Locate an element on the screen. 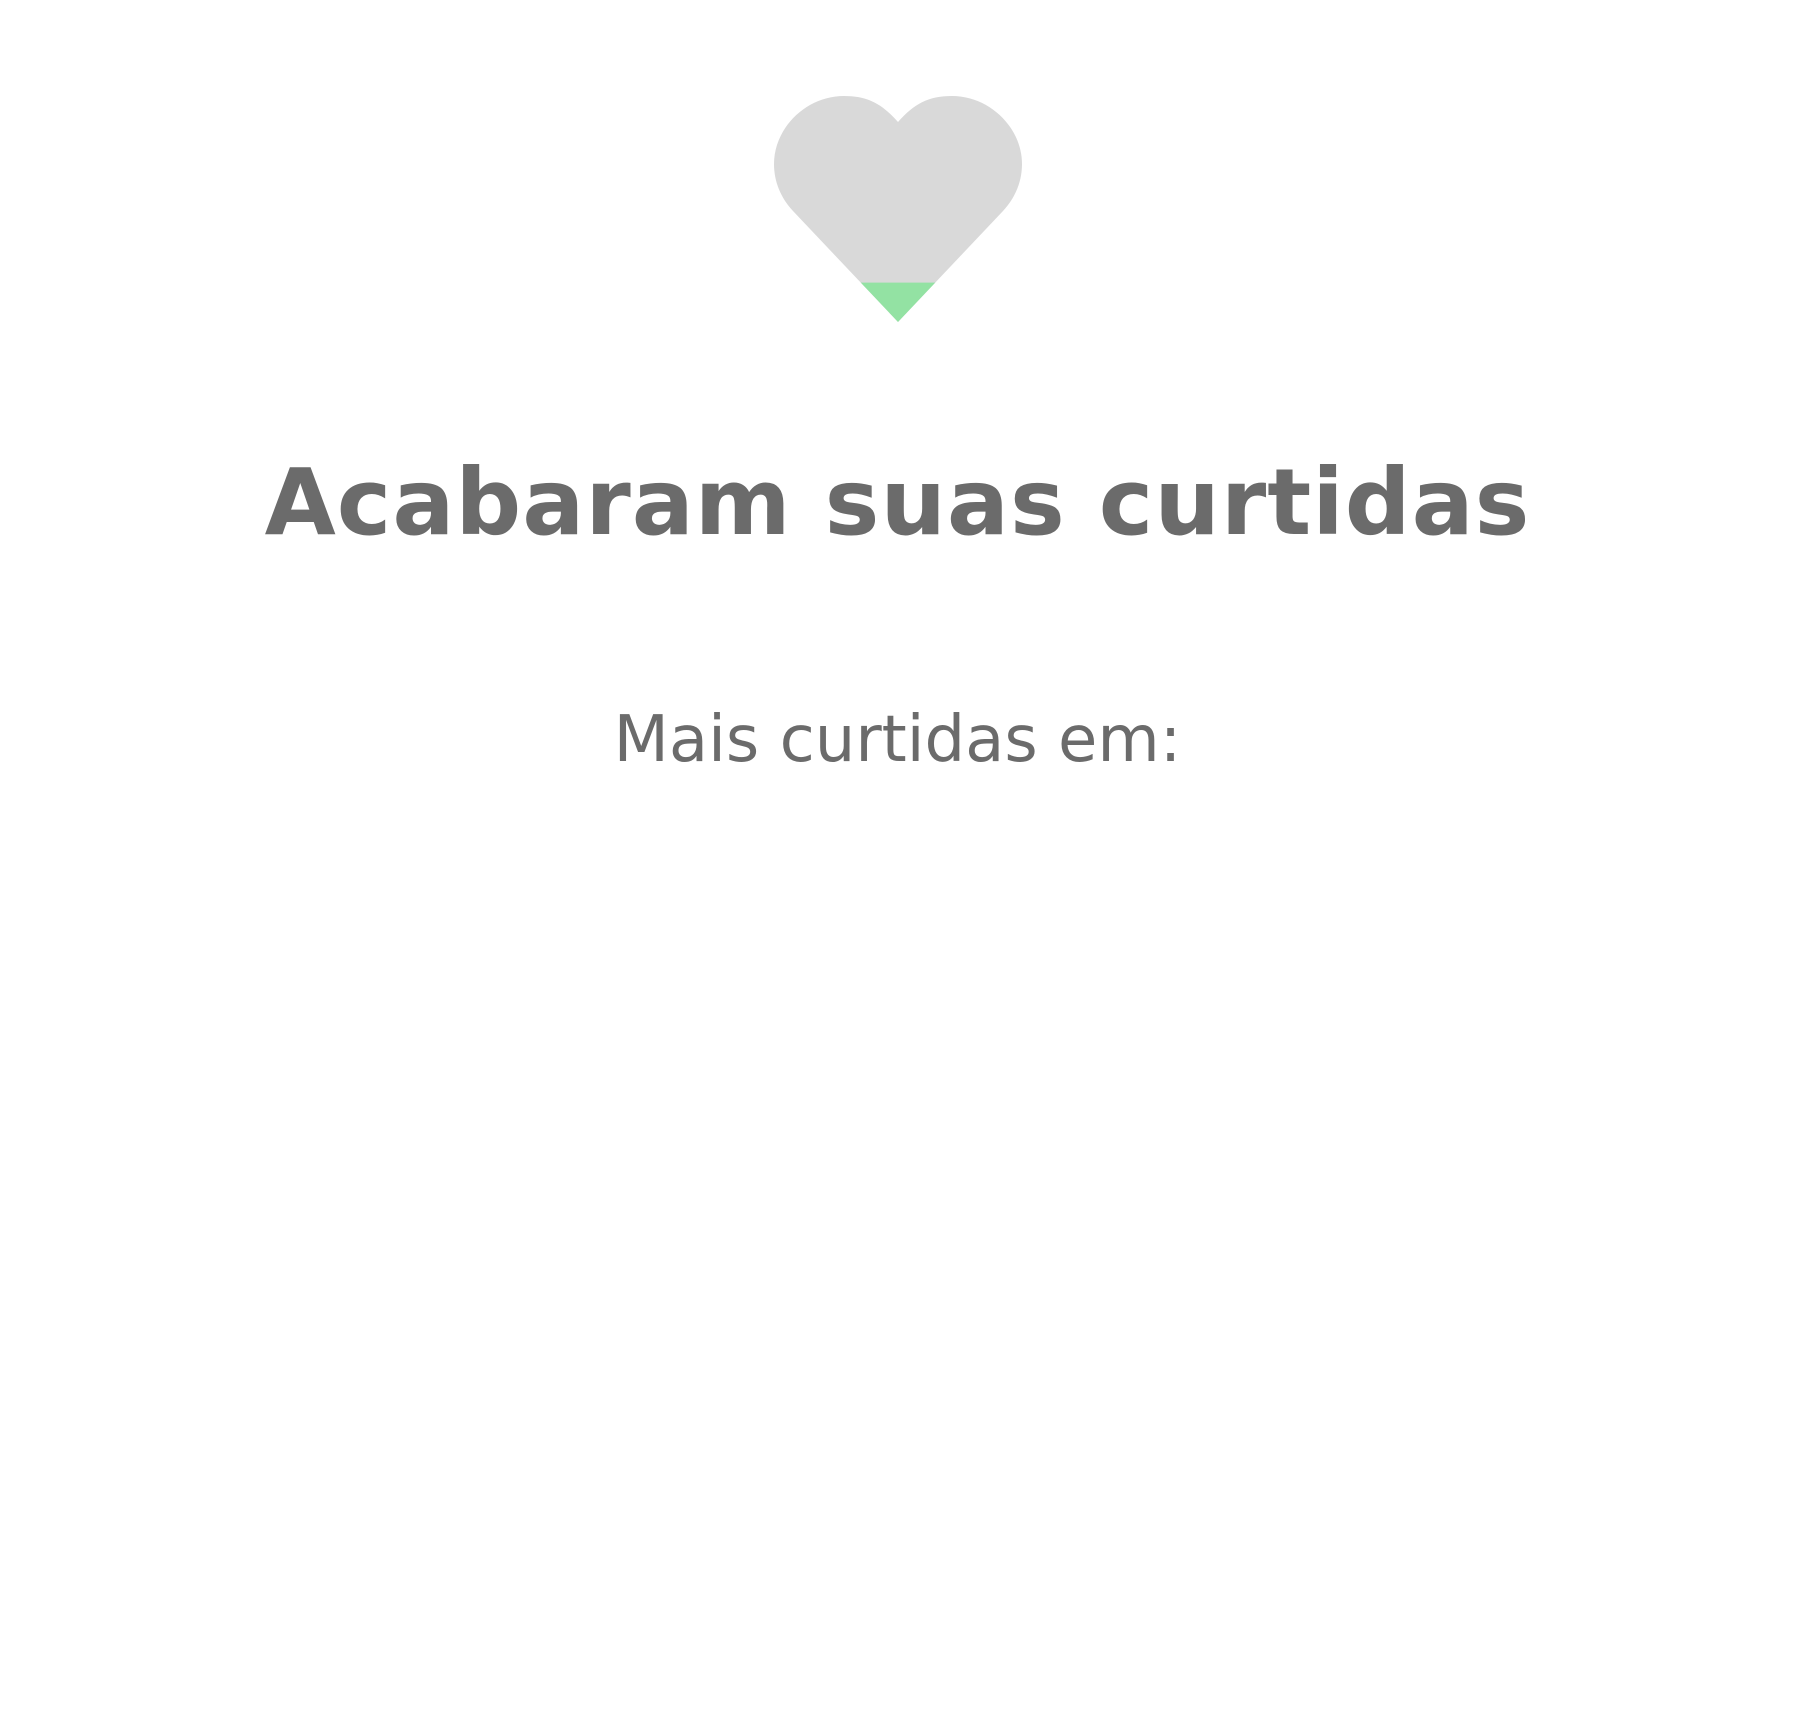 This screenshot has height=1712, width=1795. heart-fill-level is located at coordinates (898, 302).